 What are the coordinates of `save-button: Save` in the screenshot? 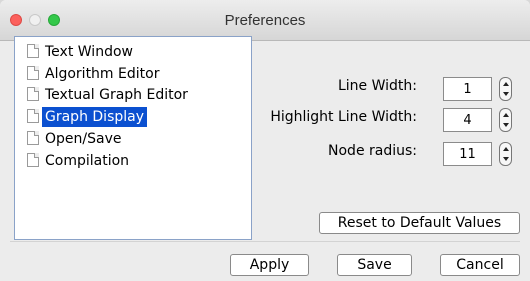 It's located at (374, 265).